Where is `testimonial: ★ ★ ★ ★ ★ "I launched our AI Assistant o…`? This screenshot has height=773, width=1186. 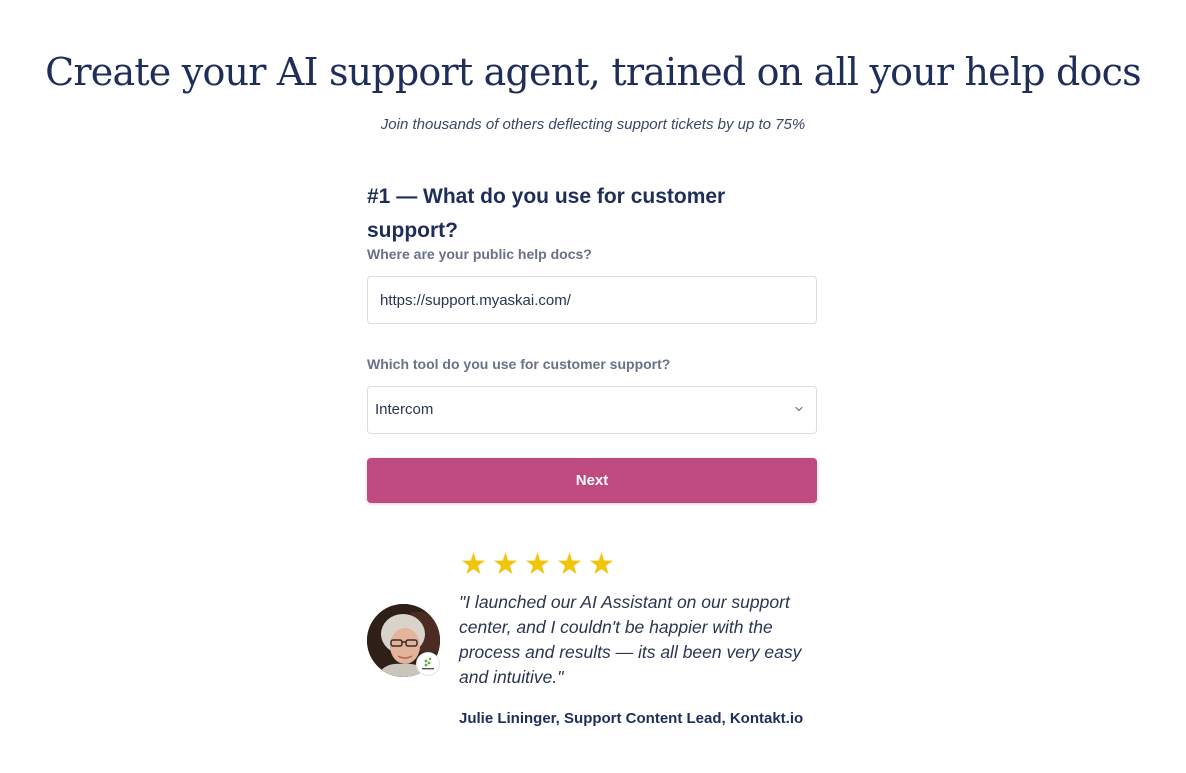 testimonial: ★ ★ ★ ★ ★ "I launched our AI Assistant o… is located at coordinates (592, 648).